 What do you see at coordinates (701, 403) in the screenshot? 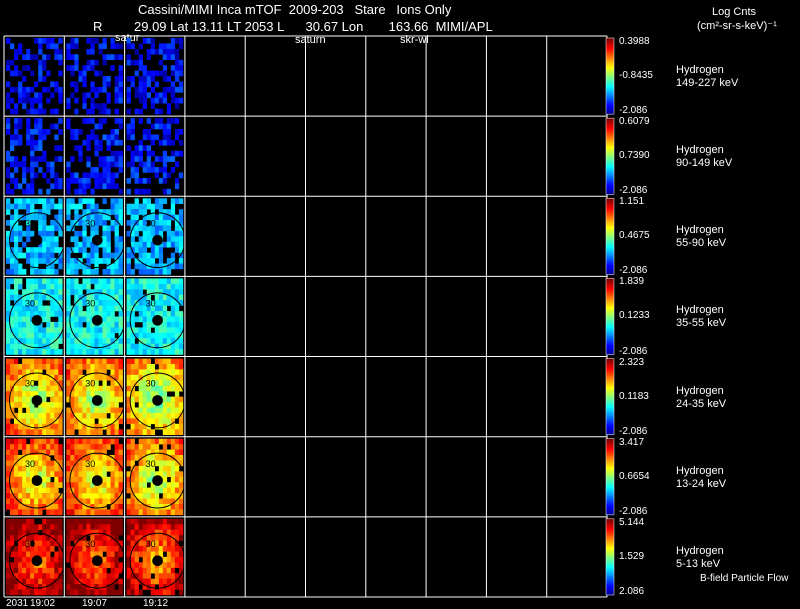
I see `energy-range: 24-35 keV` at bounding box center [701, 403].